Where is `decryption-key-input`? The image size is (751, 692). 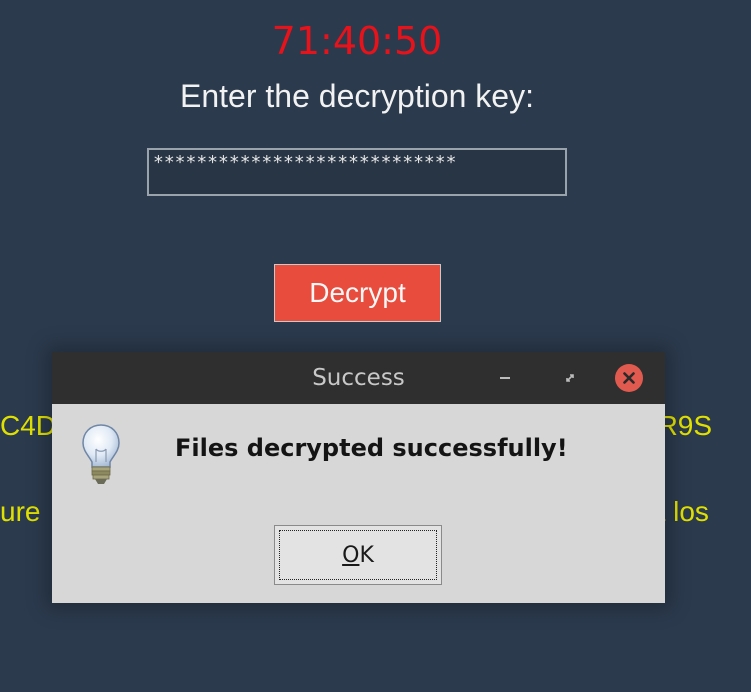 decryption-key-input is located at coordinates (357, 172).